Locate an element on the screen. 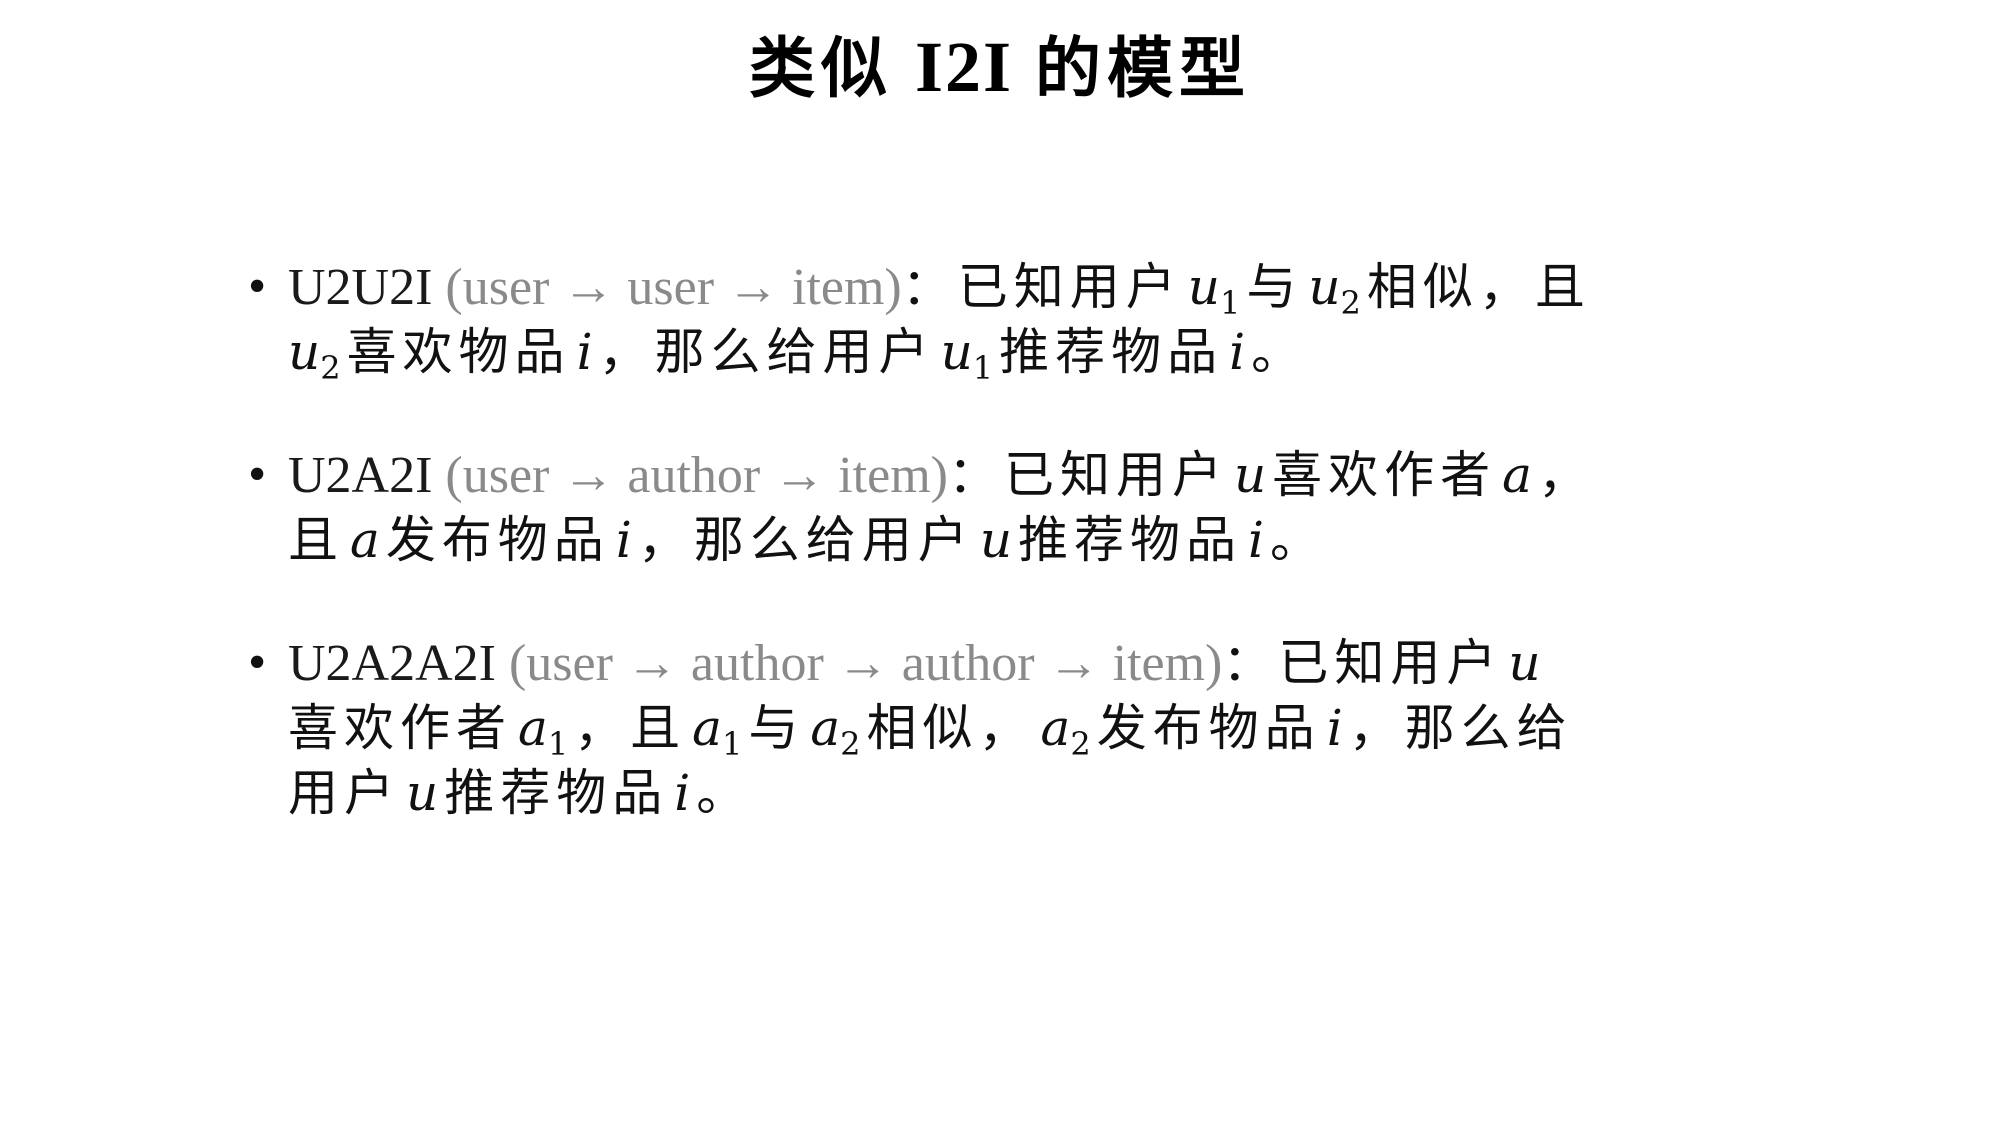 The width and height of the screenshot is (2000, 1125). bullet-text: 相似， is located at coordinates (950, 728).